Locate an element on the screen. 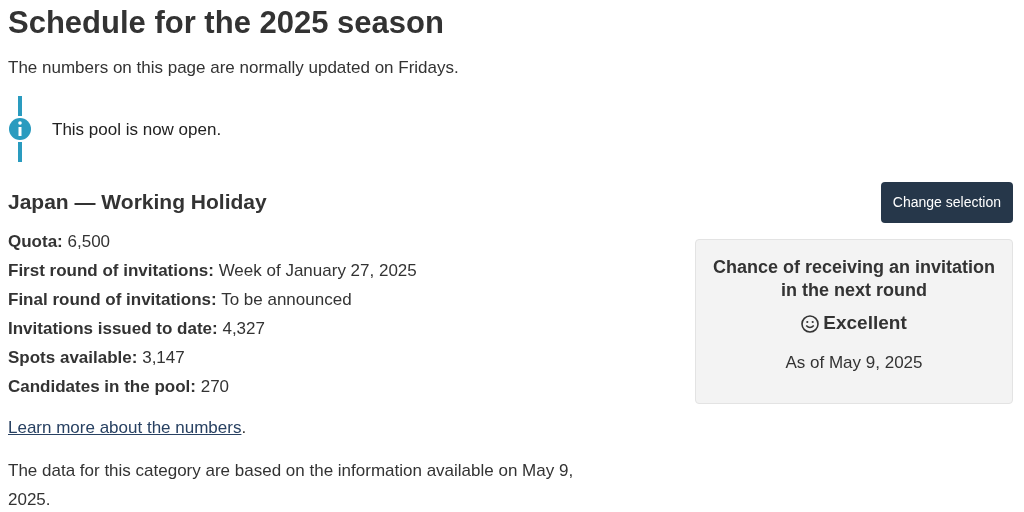  footnote-text: The data for this category are based on the information available on May 9, 2025. is located at coordinates (291, 486).